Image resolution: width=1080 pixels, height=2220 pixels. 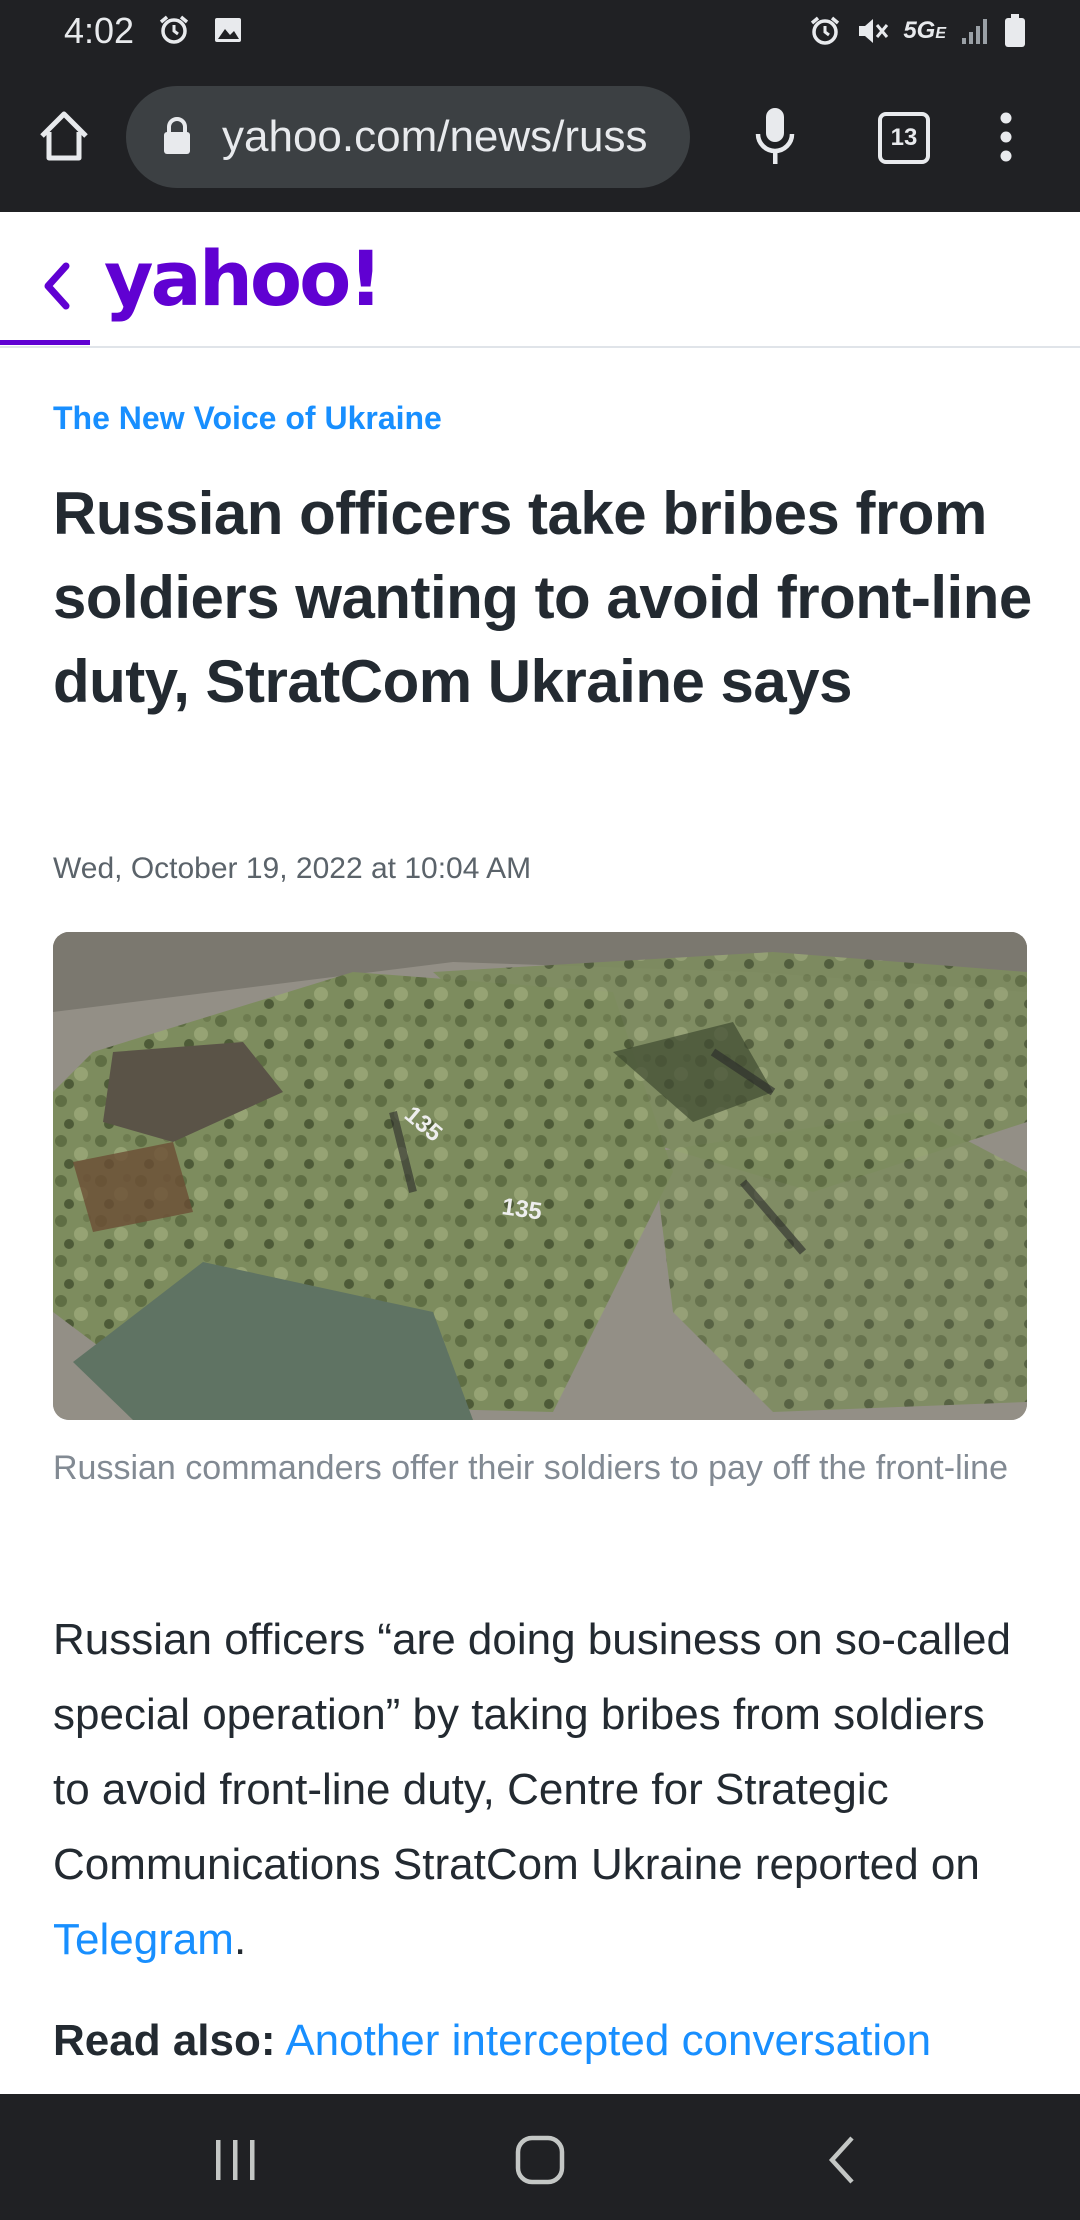 What do you see at coordinates (608, 2040) in the screenshot?
I see `read-also-link: Another intercepted conversation` at bounding box center [608, 2040].